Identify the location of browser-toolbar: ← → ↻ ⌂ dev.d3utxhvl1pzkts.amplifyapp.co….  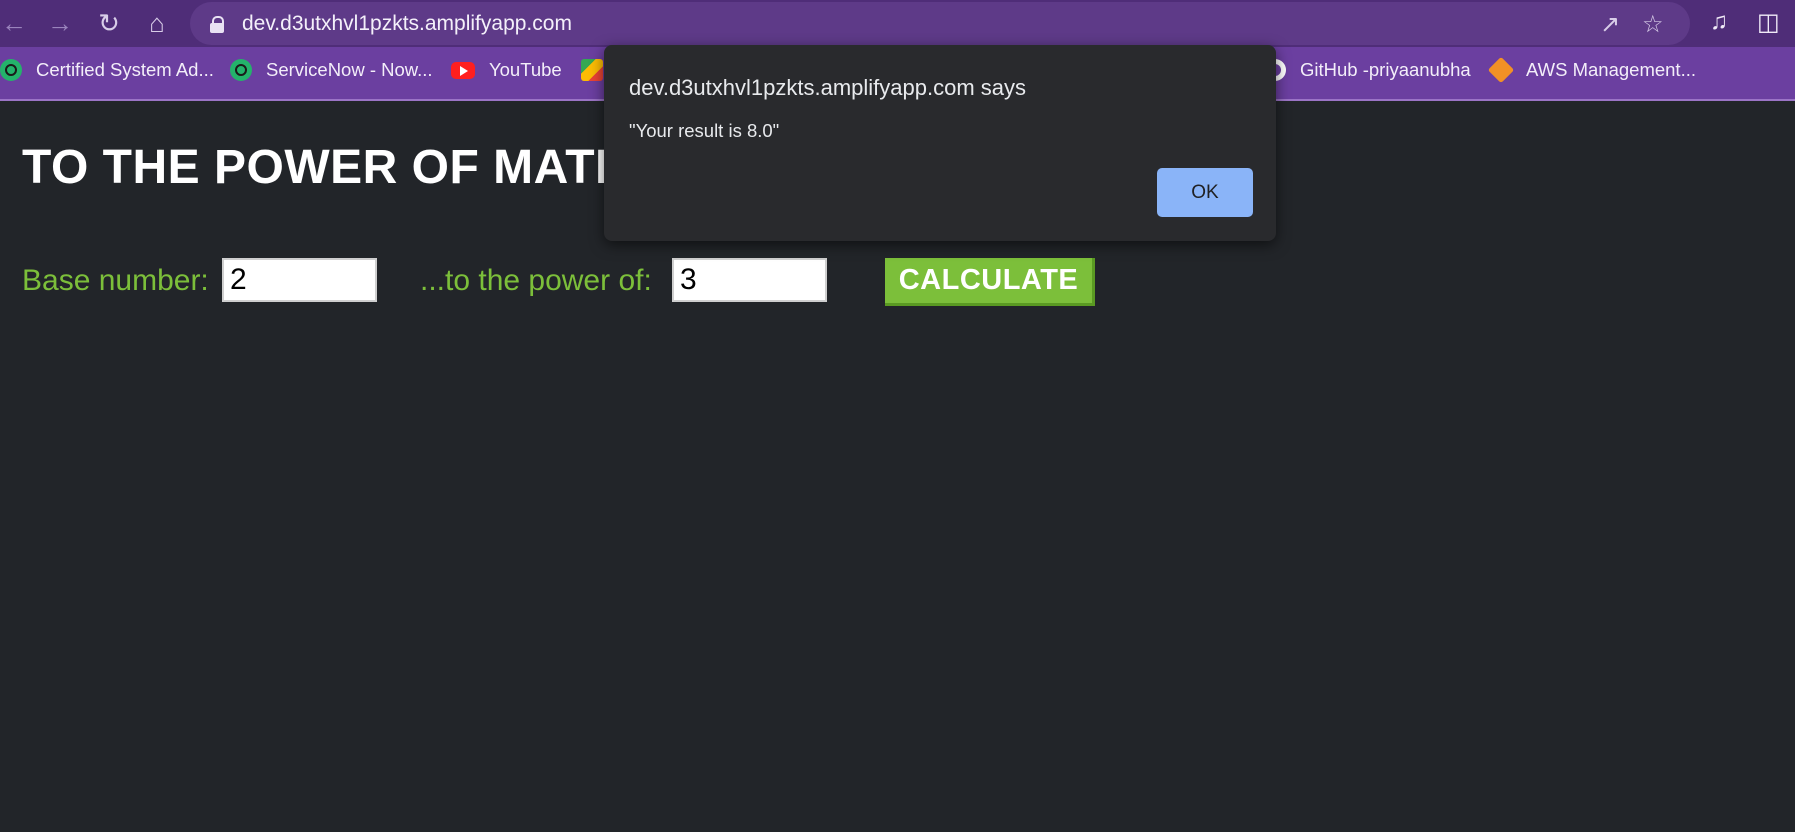
(897, 23).